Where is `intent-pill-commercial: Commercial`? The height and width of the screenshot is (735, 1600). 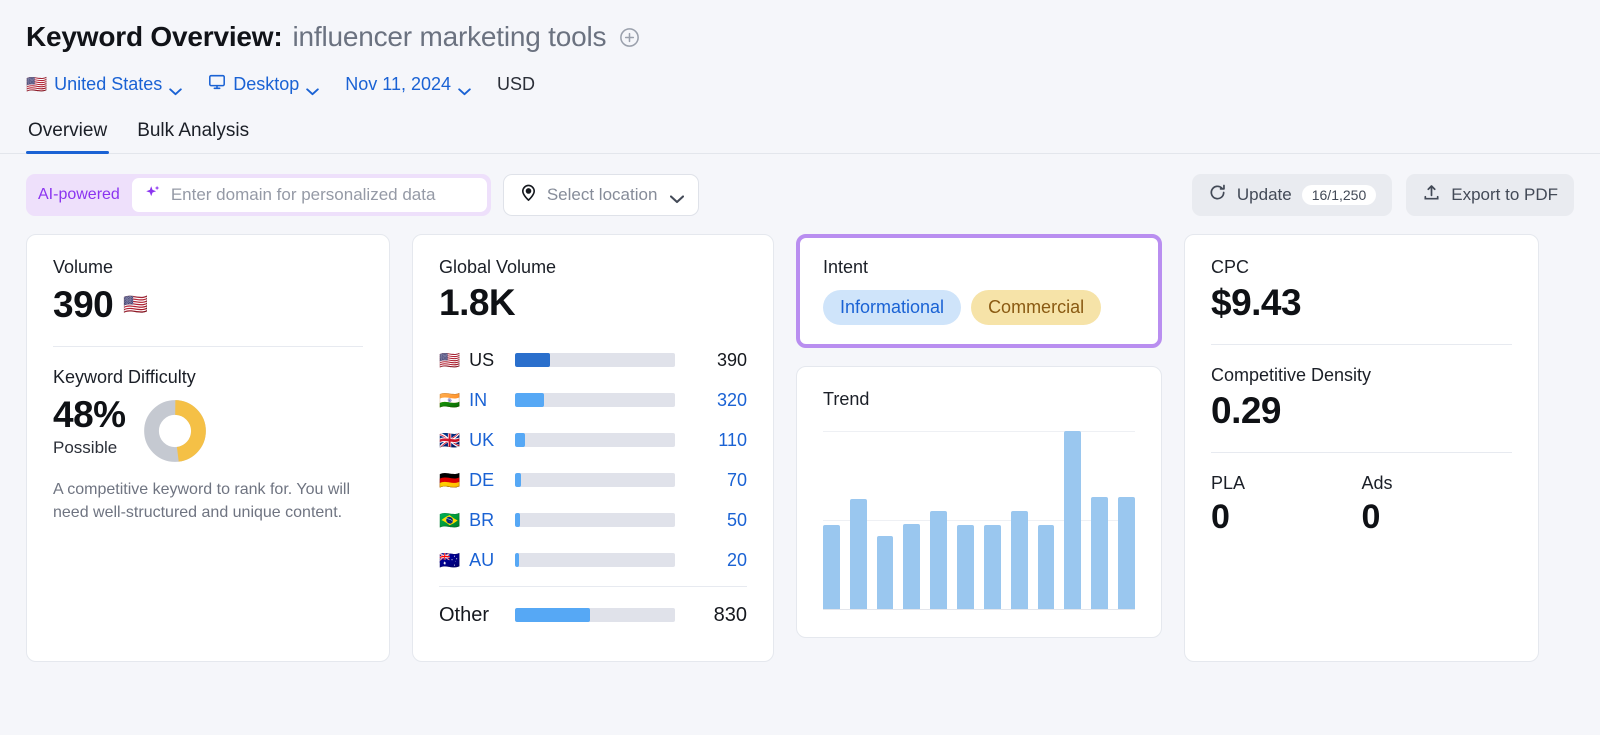 intent-pill-commercial: Commercial is located at coordinates (1036, 307).